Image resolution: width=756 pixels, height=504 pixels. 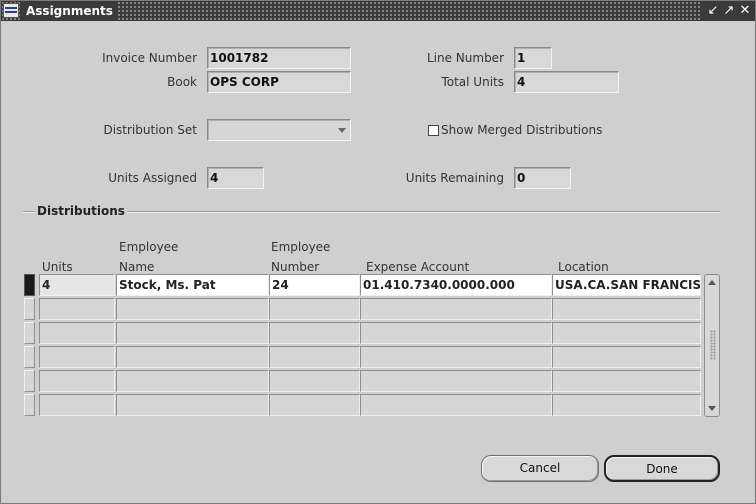 What do you see at coordinates (279, 82) in the screenshot?
I see `book-field: OPS CORP` at bounding box center [279, 82].